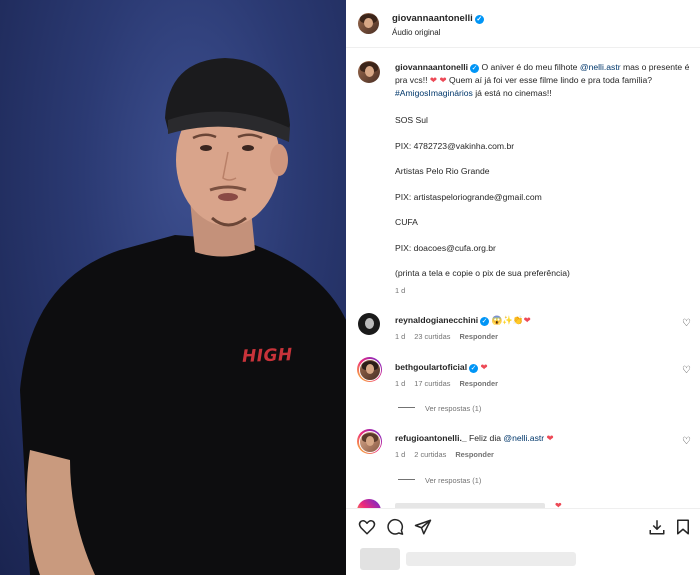 This screenshot has width=700, height=575. I want to click on next-comment-partial: ❤, so click(522, 503).